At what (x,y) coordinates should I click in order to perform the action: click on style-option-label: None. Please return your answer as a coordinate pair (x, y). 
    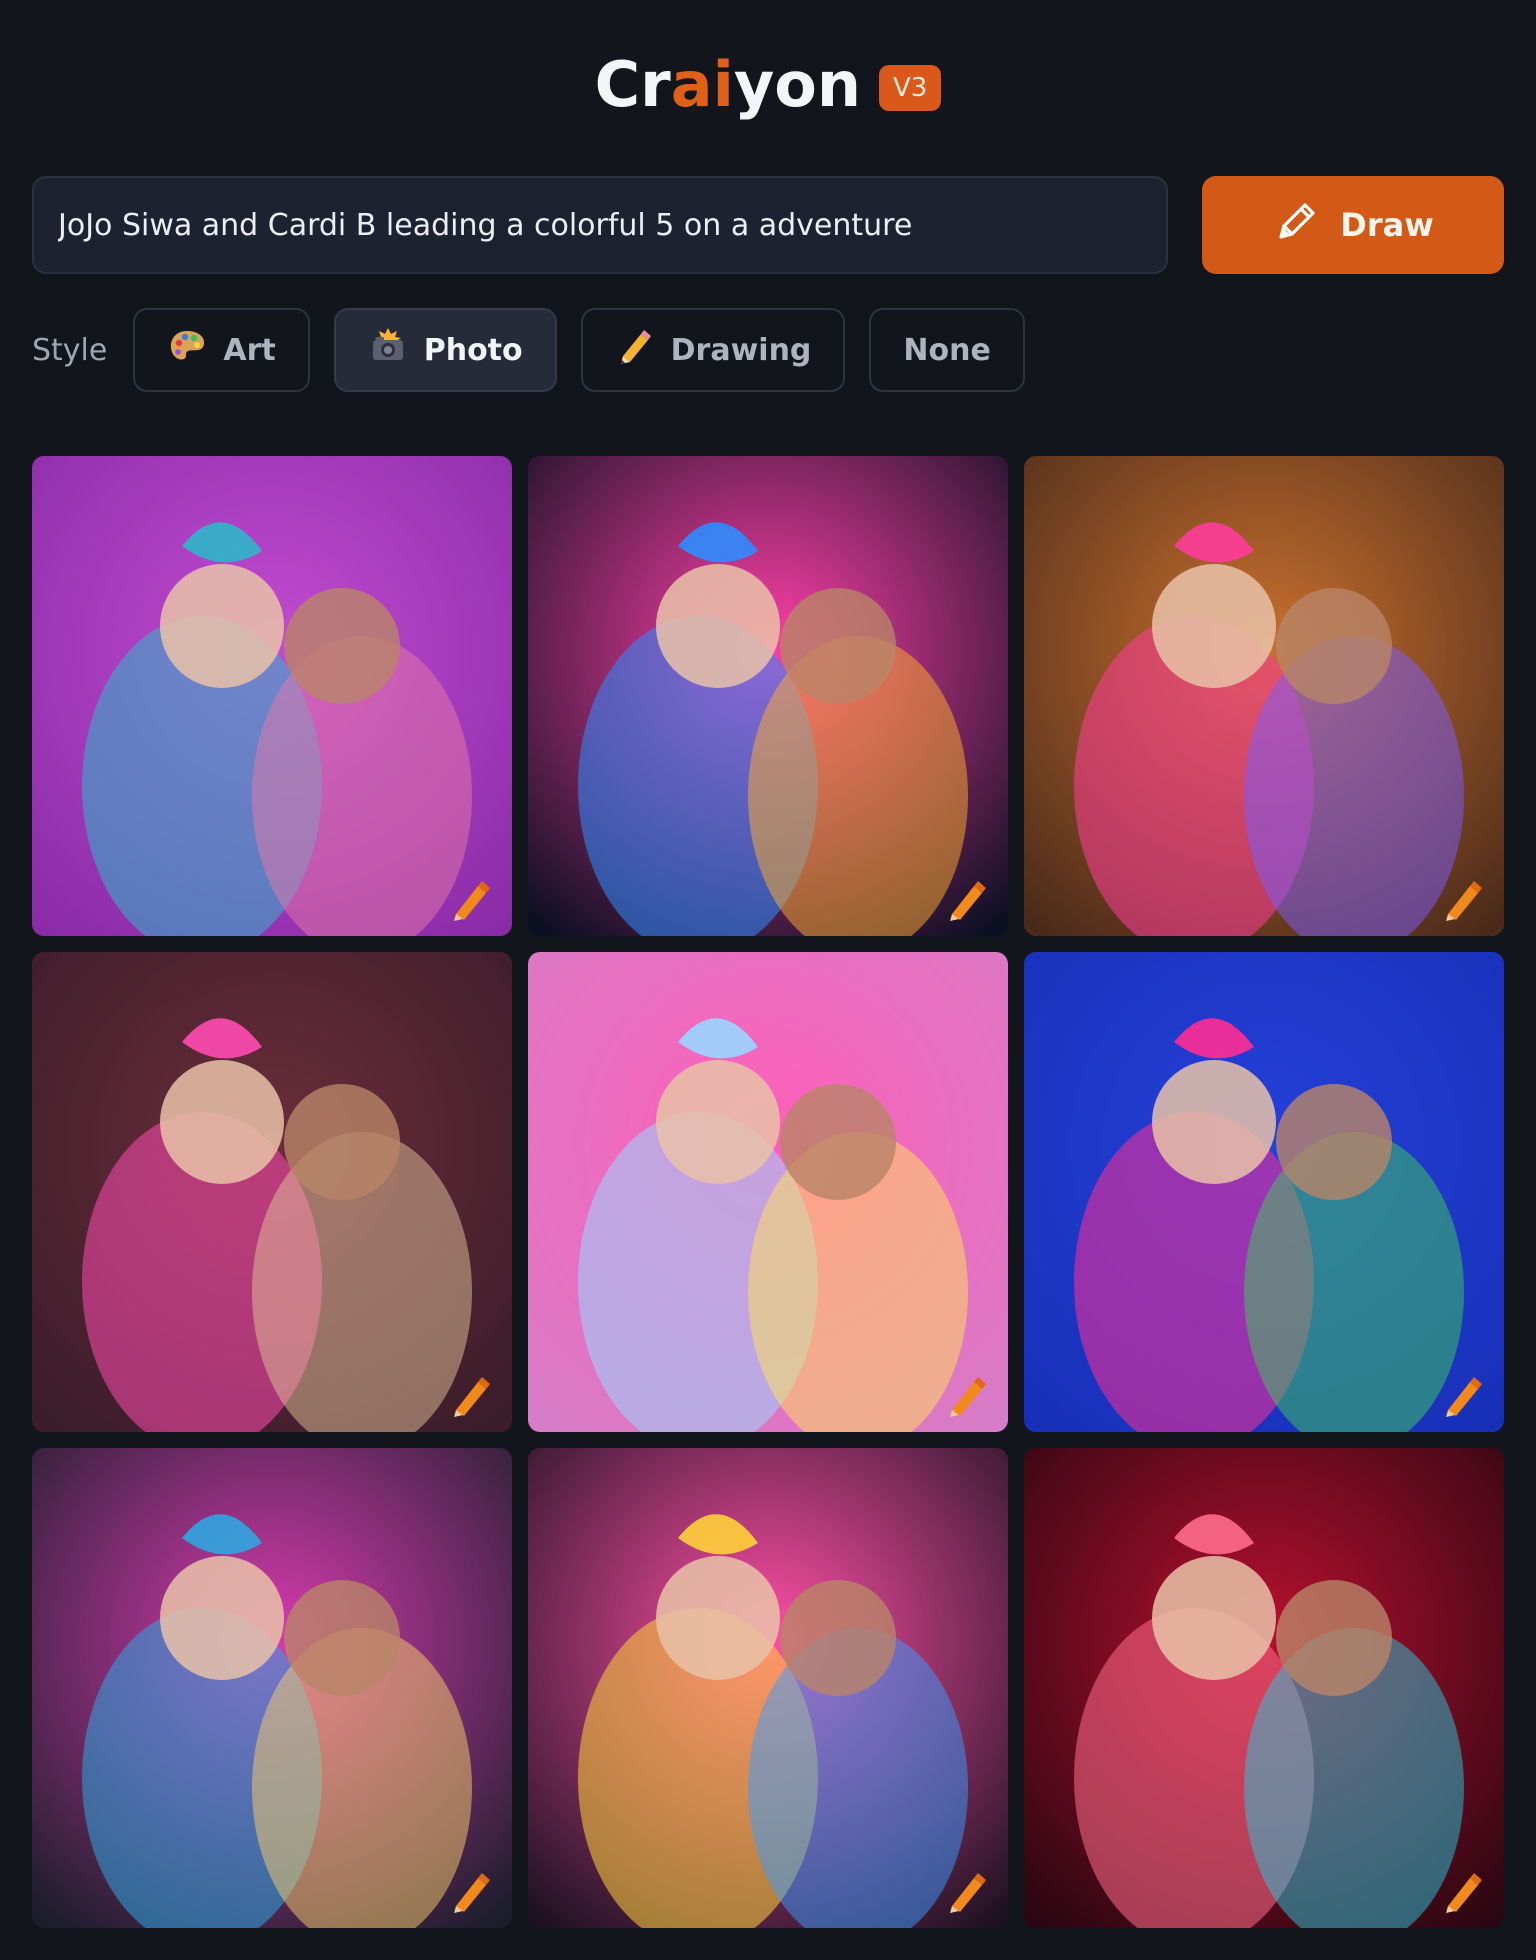
    Looking at the image, I should click on (947, 350).